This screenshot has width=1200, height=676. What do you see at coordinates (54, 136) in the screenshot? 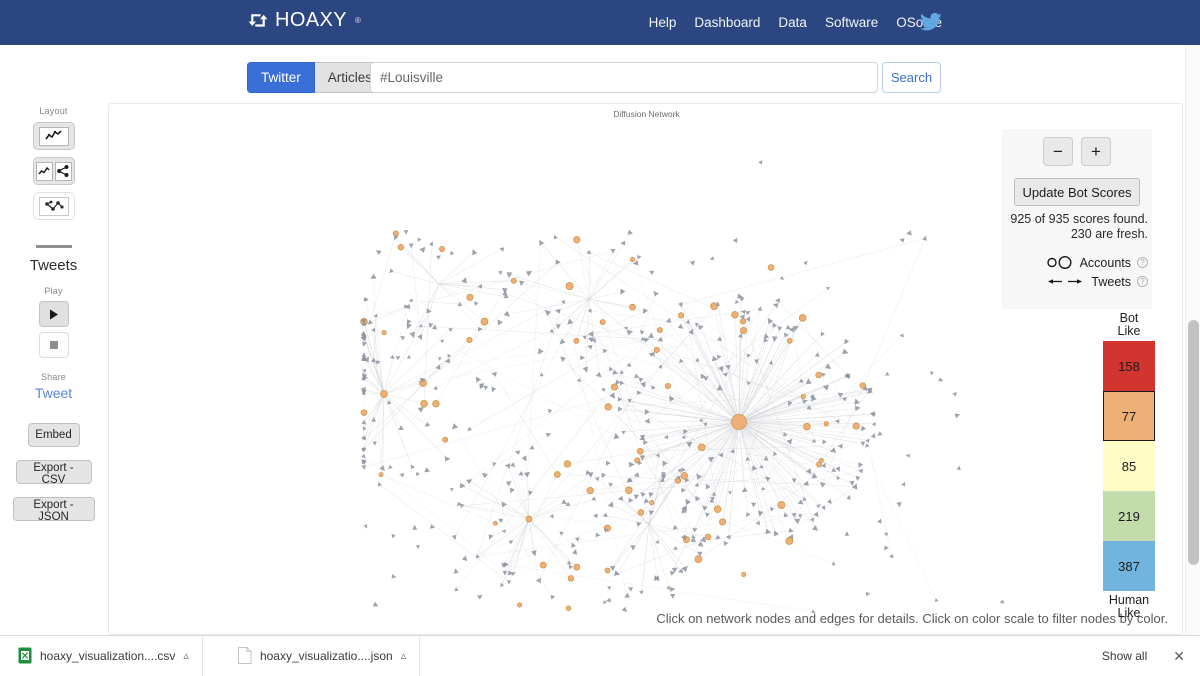
I see `layout-trend-button` at bounding box center [54, 136].